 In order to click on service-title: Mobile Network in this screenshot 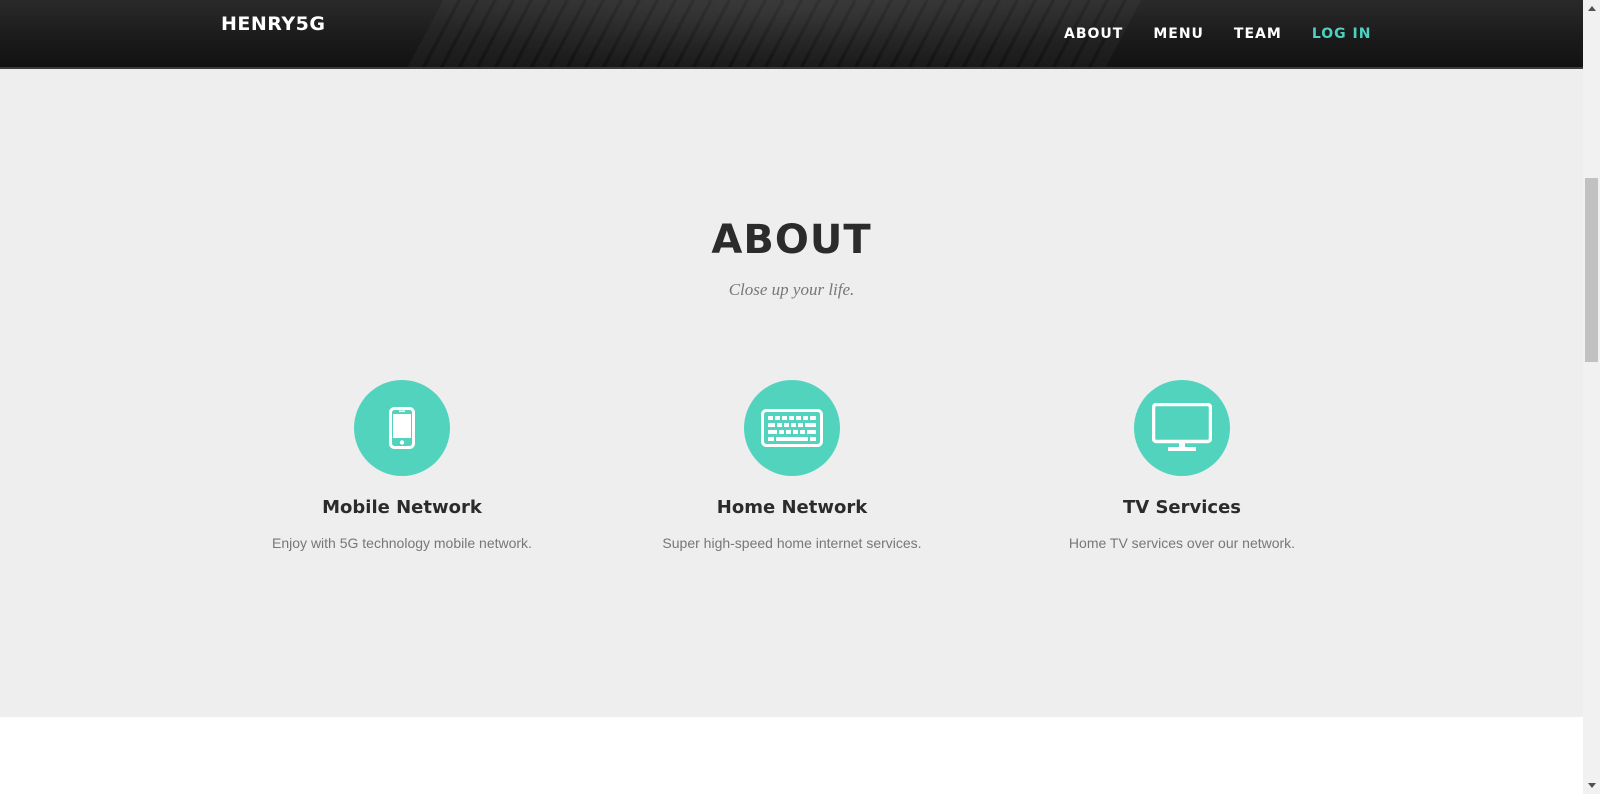, I will do `click(402, 507)`.